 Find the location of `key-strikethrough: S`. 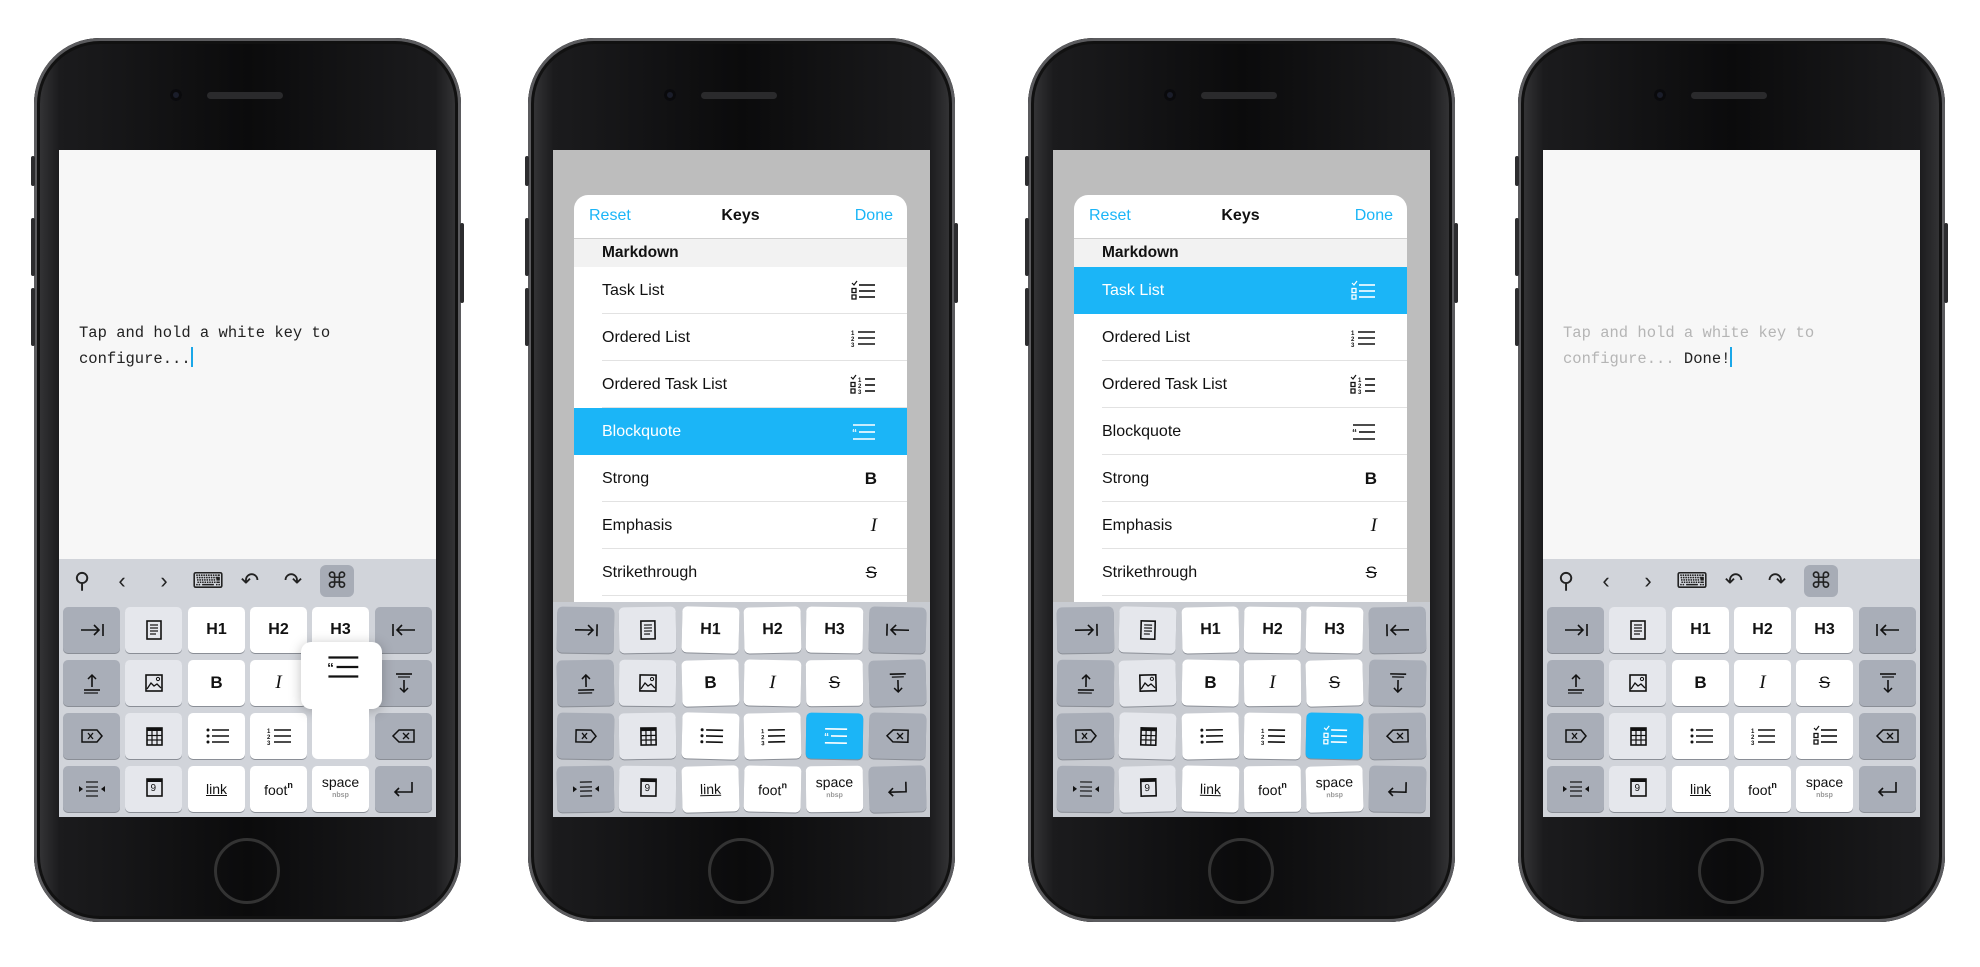

key-strikethrough: S is located at coordinates (1824, 683).